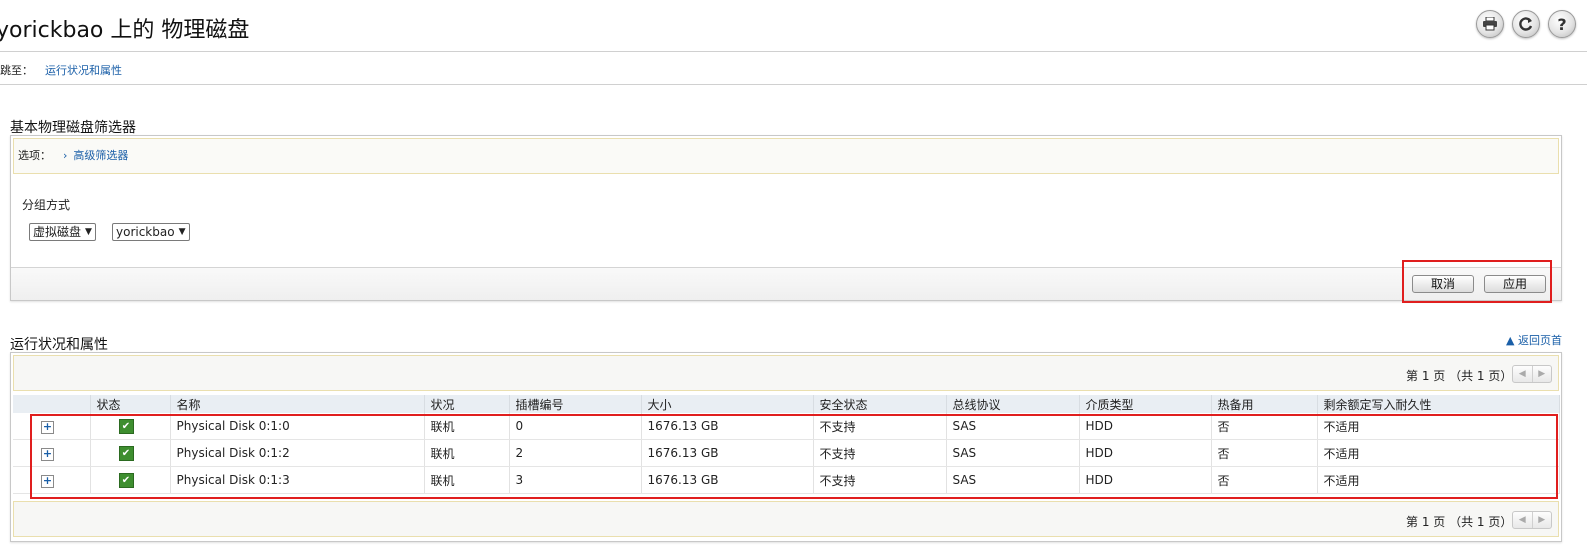  What do you see at coordinates (100, 155) in the screenshot?
I see `advanced-filter-link: 高级筛选器` at bounding box center [100, 155].